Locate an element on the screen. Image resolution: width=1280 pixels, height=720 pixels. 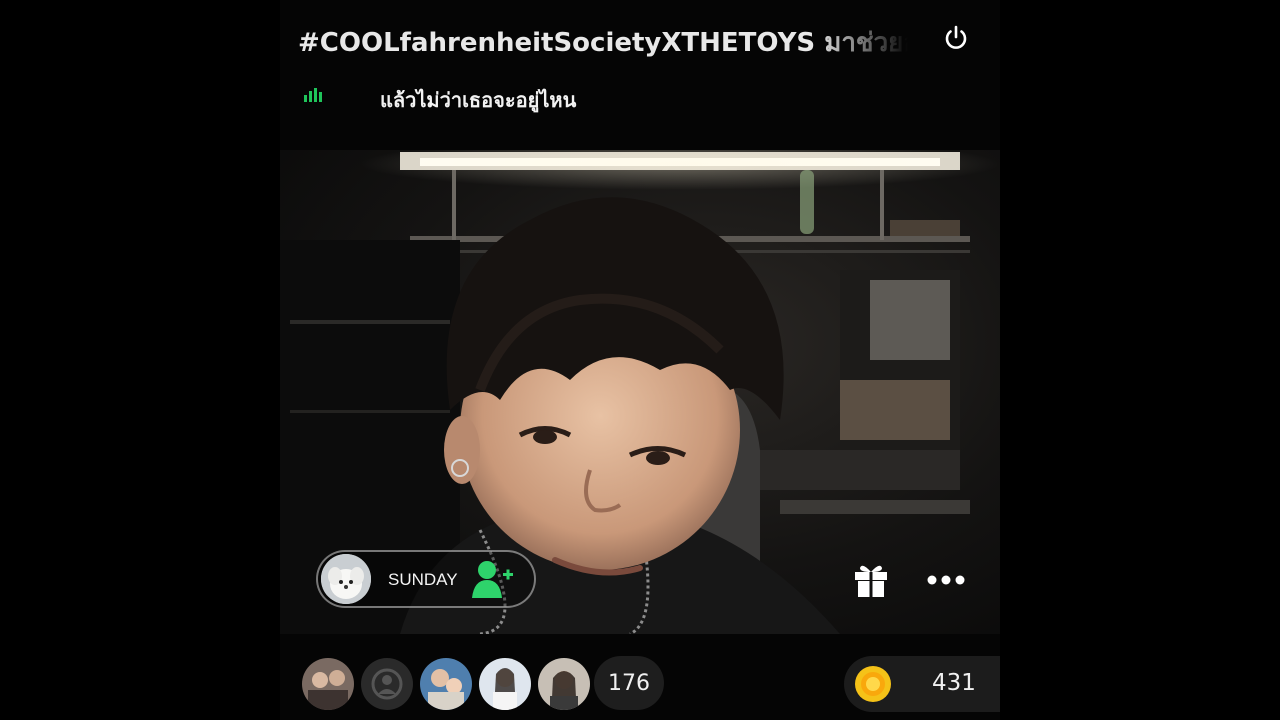
bottom-bar: 176 431 is located at coordinates (640, 684).